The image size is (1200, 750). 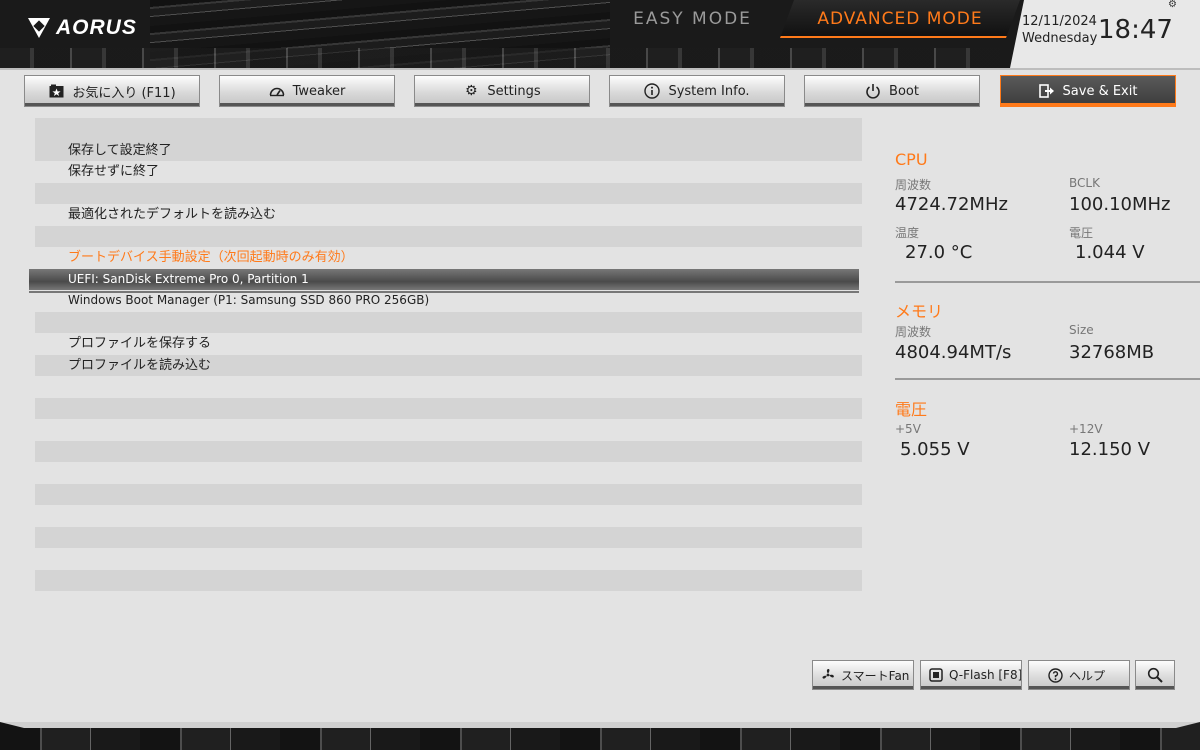 I want to click on mem-size-label: Size, so click(x=1081, y=330).